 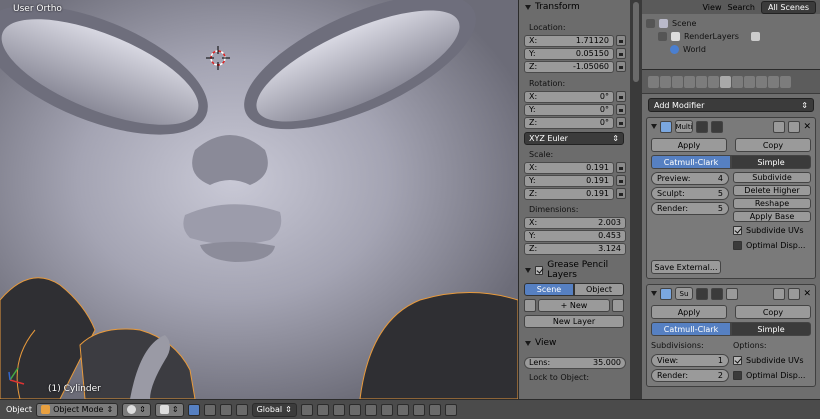 I want to click on catmull-clark-toggle: Catmull-Clark, so click(x=691, y=329).